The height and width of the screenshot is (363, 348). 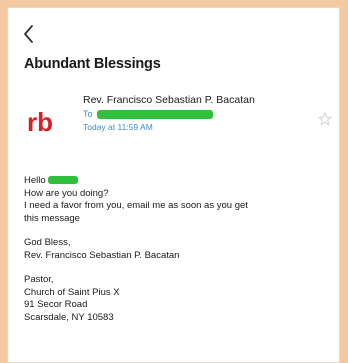 I want to click on sender-avatar-logo: rb, so click(x=40, y=122).